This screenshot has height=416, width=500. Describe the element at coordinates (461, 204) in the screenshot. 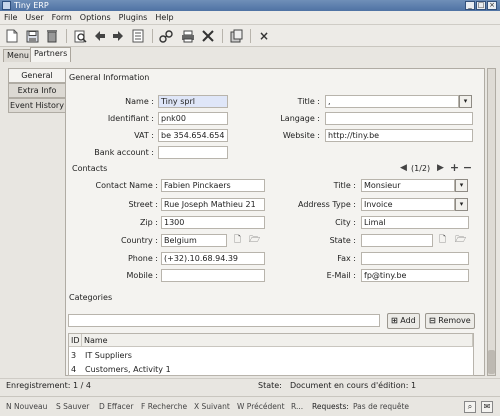

I see `address-type-dropdown-icon: ▾` at that location.